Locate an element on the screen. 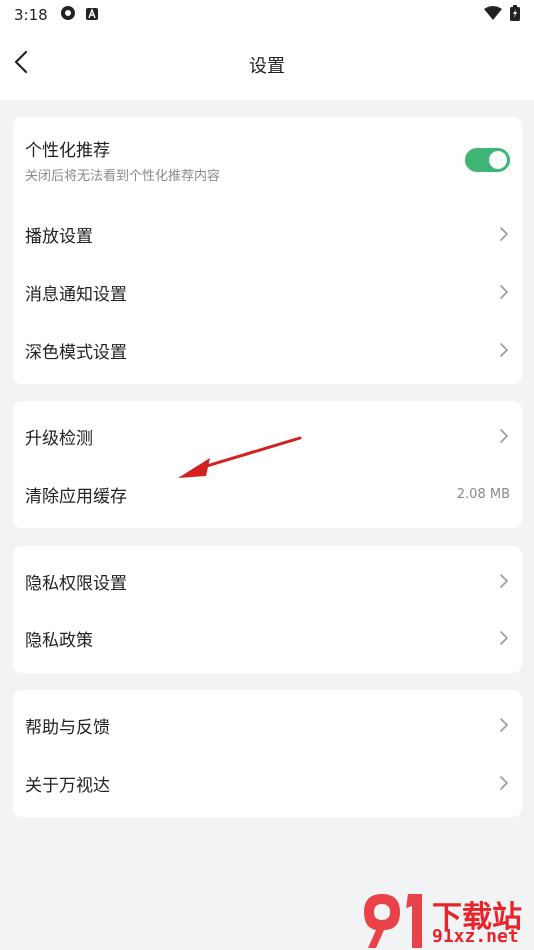 Image resolution: width=534 pixels, height=950 pixels. settings-group-privacy: 隐私权限设置 隐私政策 is located at coordinates (267, 609).